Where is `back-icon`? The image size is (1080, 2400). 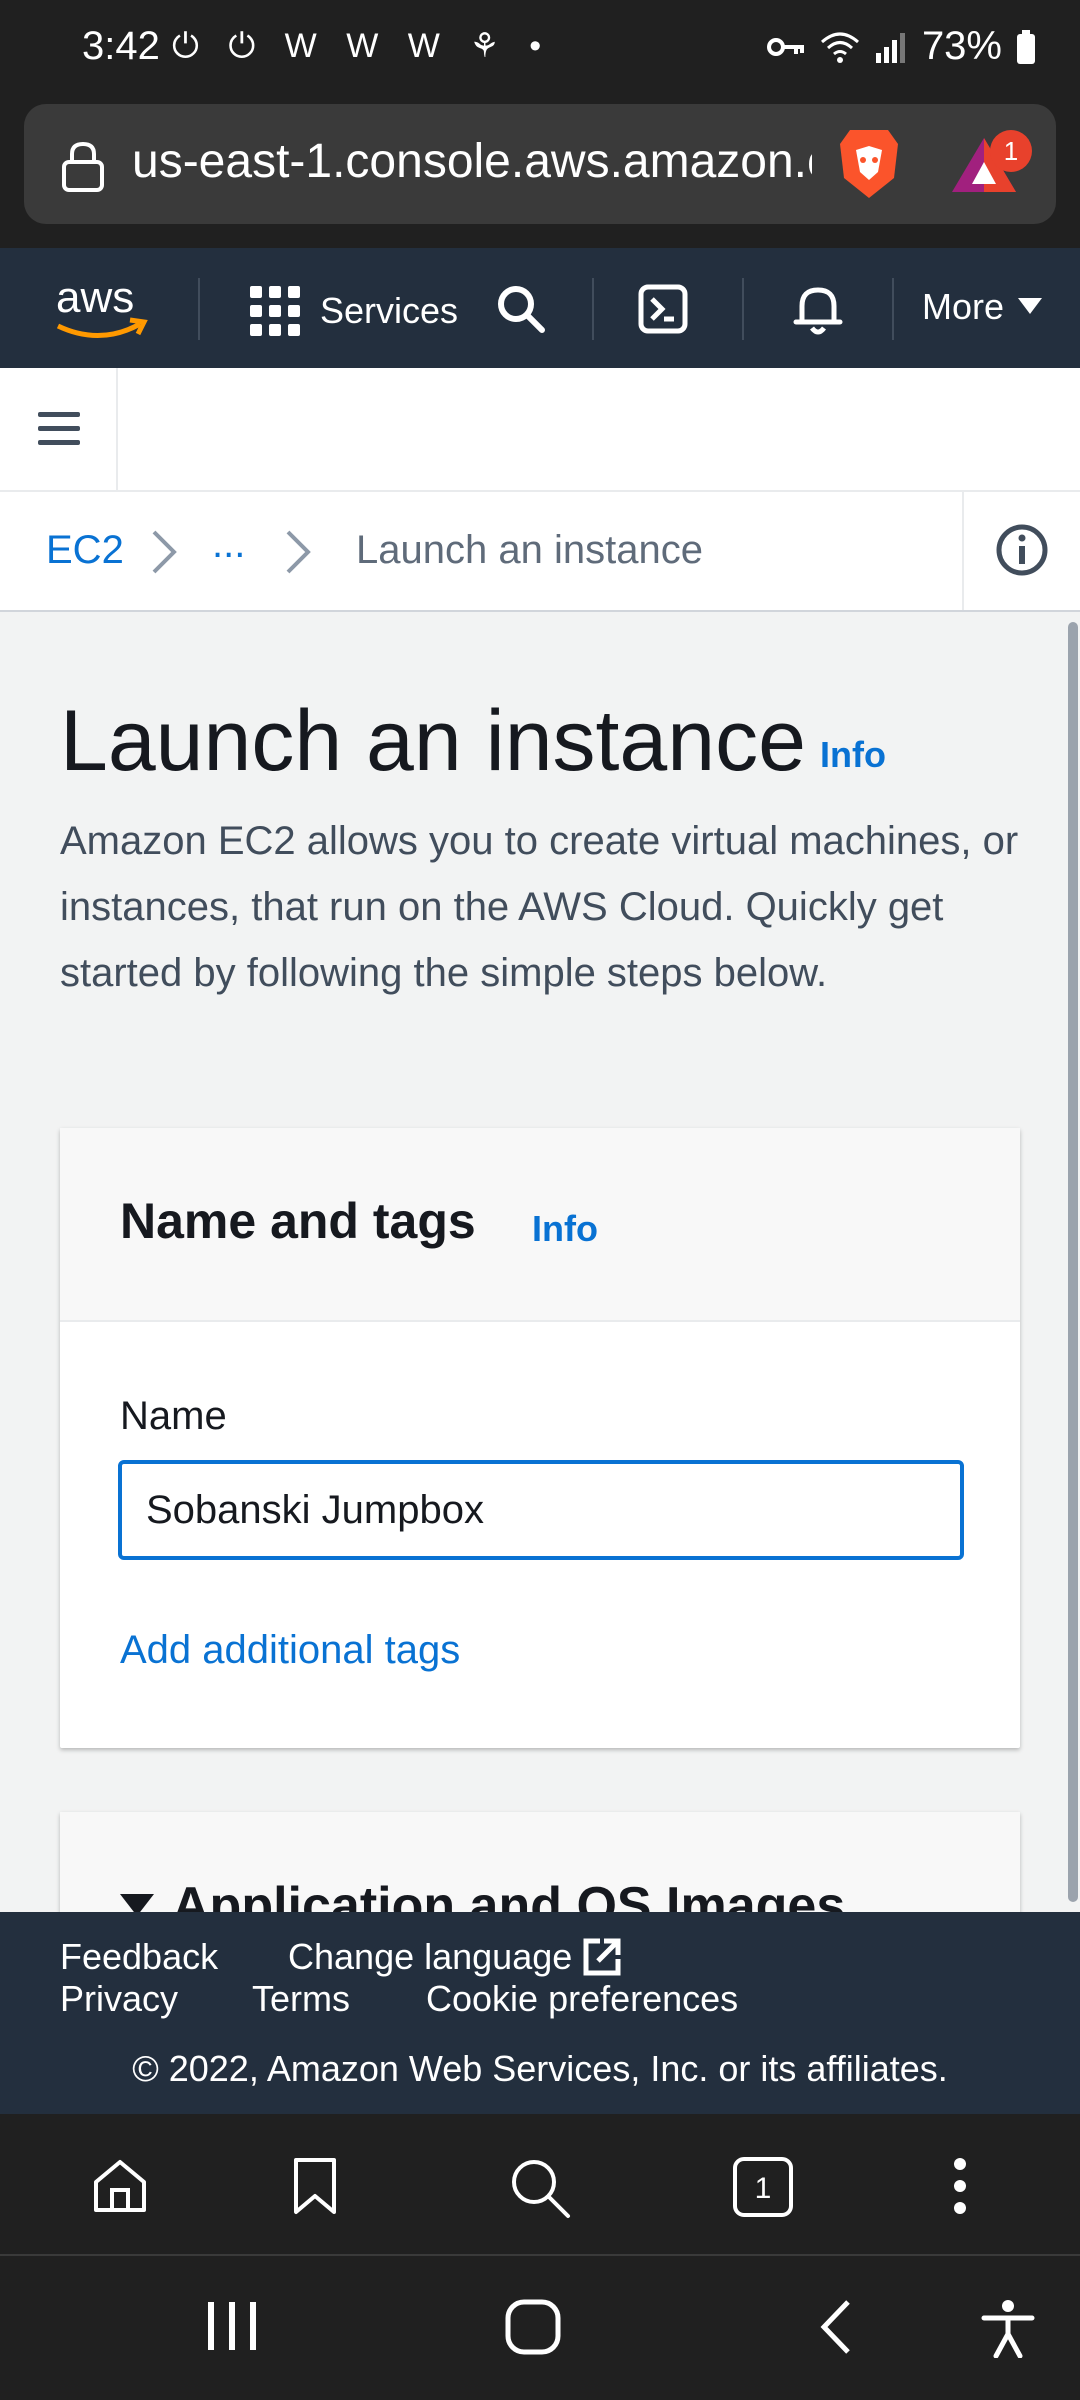
back-icon is located at coordinates (836, 2327).